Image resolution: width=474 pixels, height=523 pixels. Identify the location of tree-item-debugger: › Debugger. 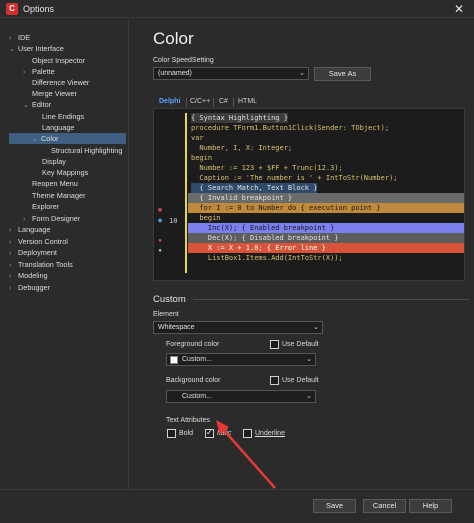
(29, 287).